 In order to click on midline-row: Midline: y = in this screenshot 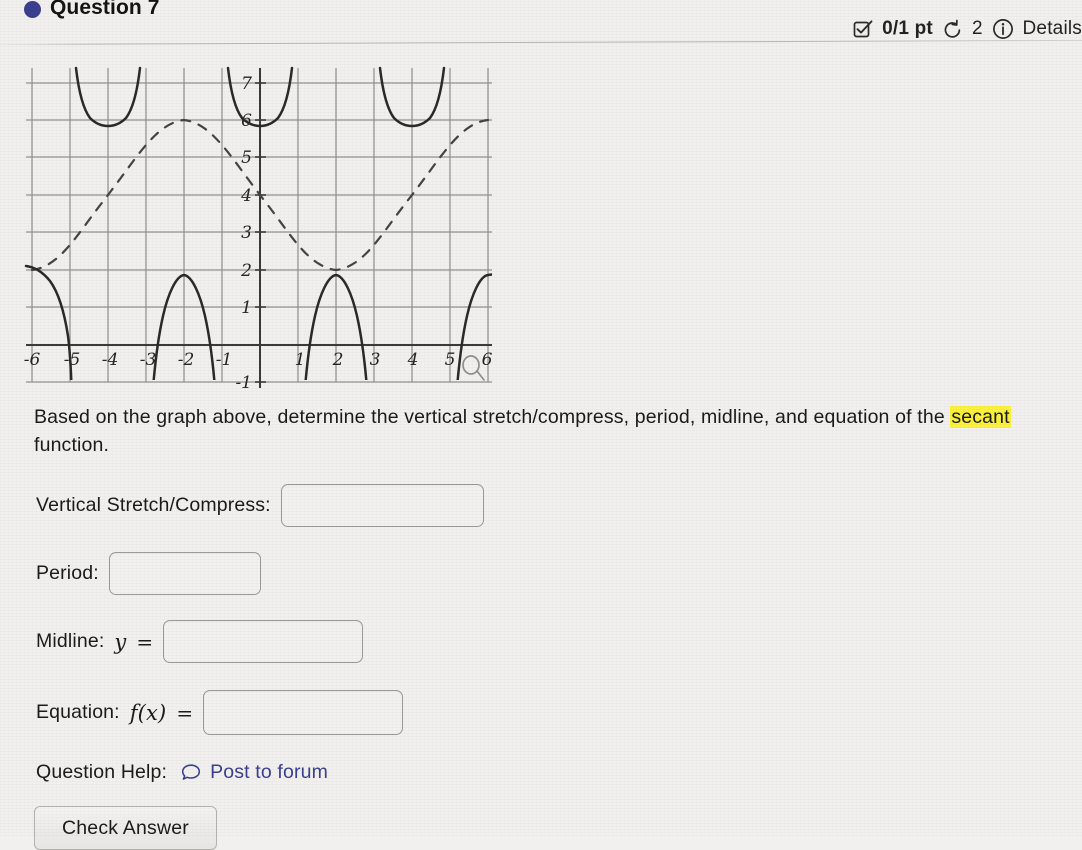, I will do `click(200, 641)`.